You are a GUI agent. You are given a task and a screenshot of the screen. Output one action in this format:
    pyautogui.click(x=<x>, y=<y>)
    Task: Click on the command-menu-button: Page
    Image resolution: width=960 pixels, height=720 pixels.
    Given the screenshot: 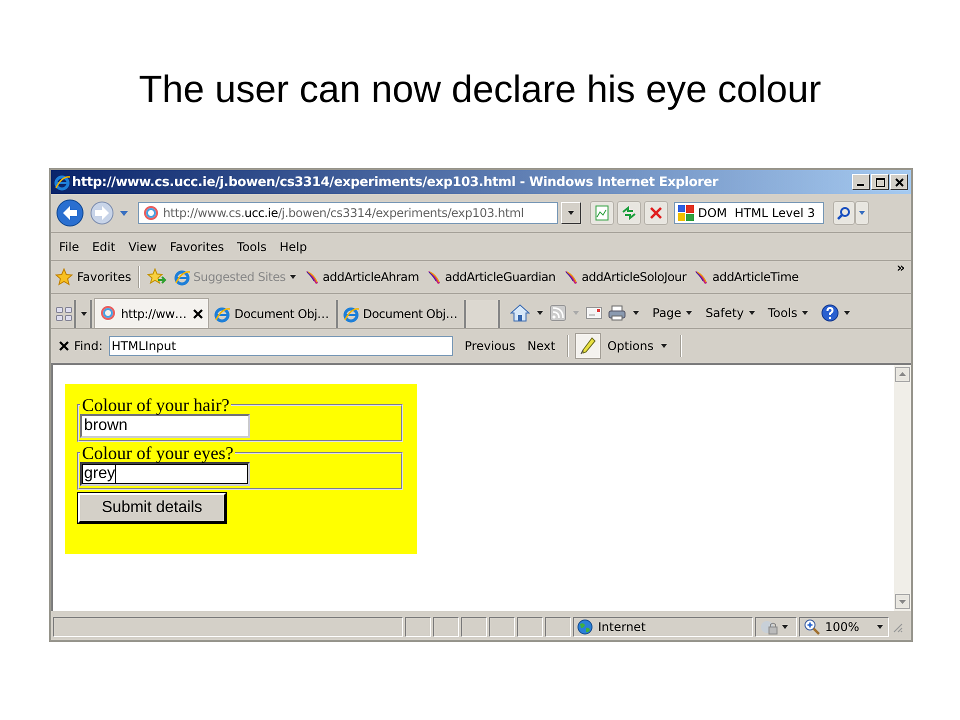 What is the action you would take?
    pyautogui.click(x=673, y=313)
    